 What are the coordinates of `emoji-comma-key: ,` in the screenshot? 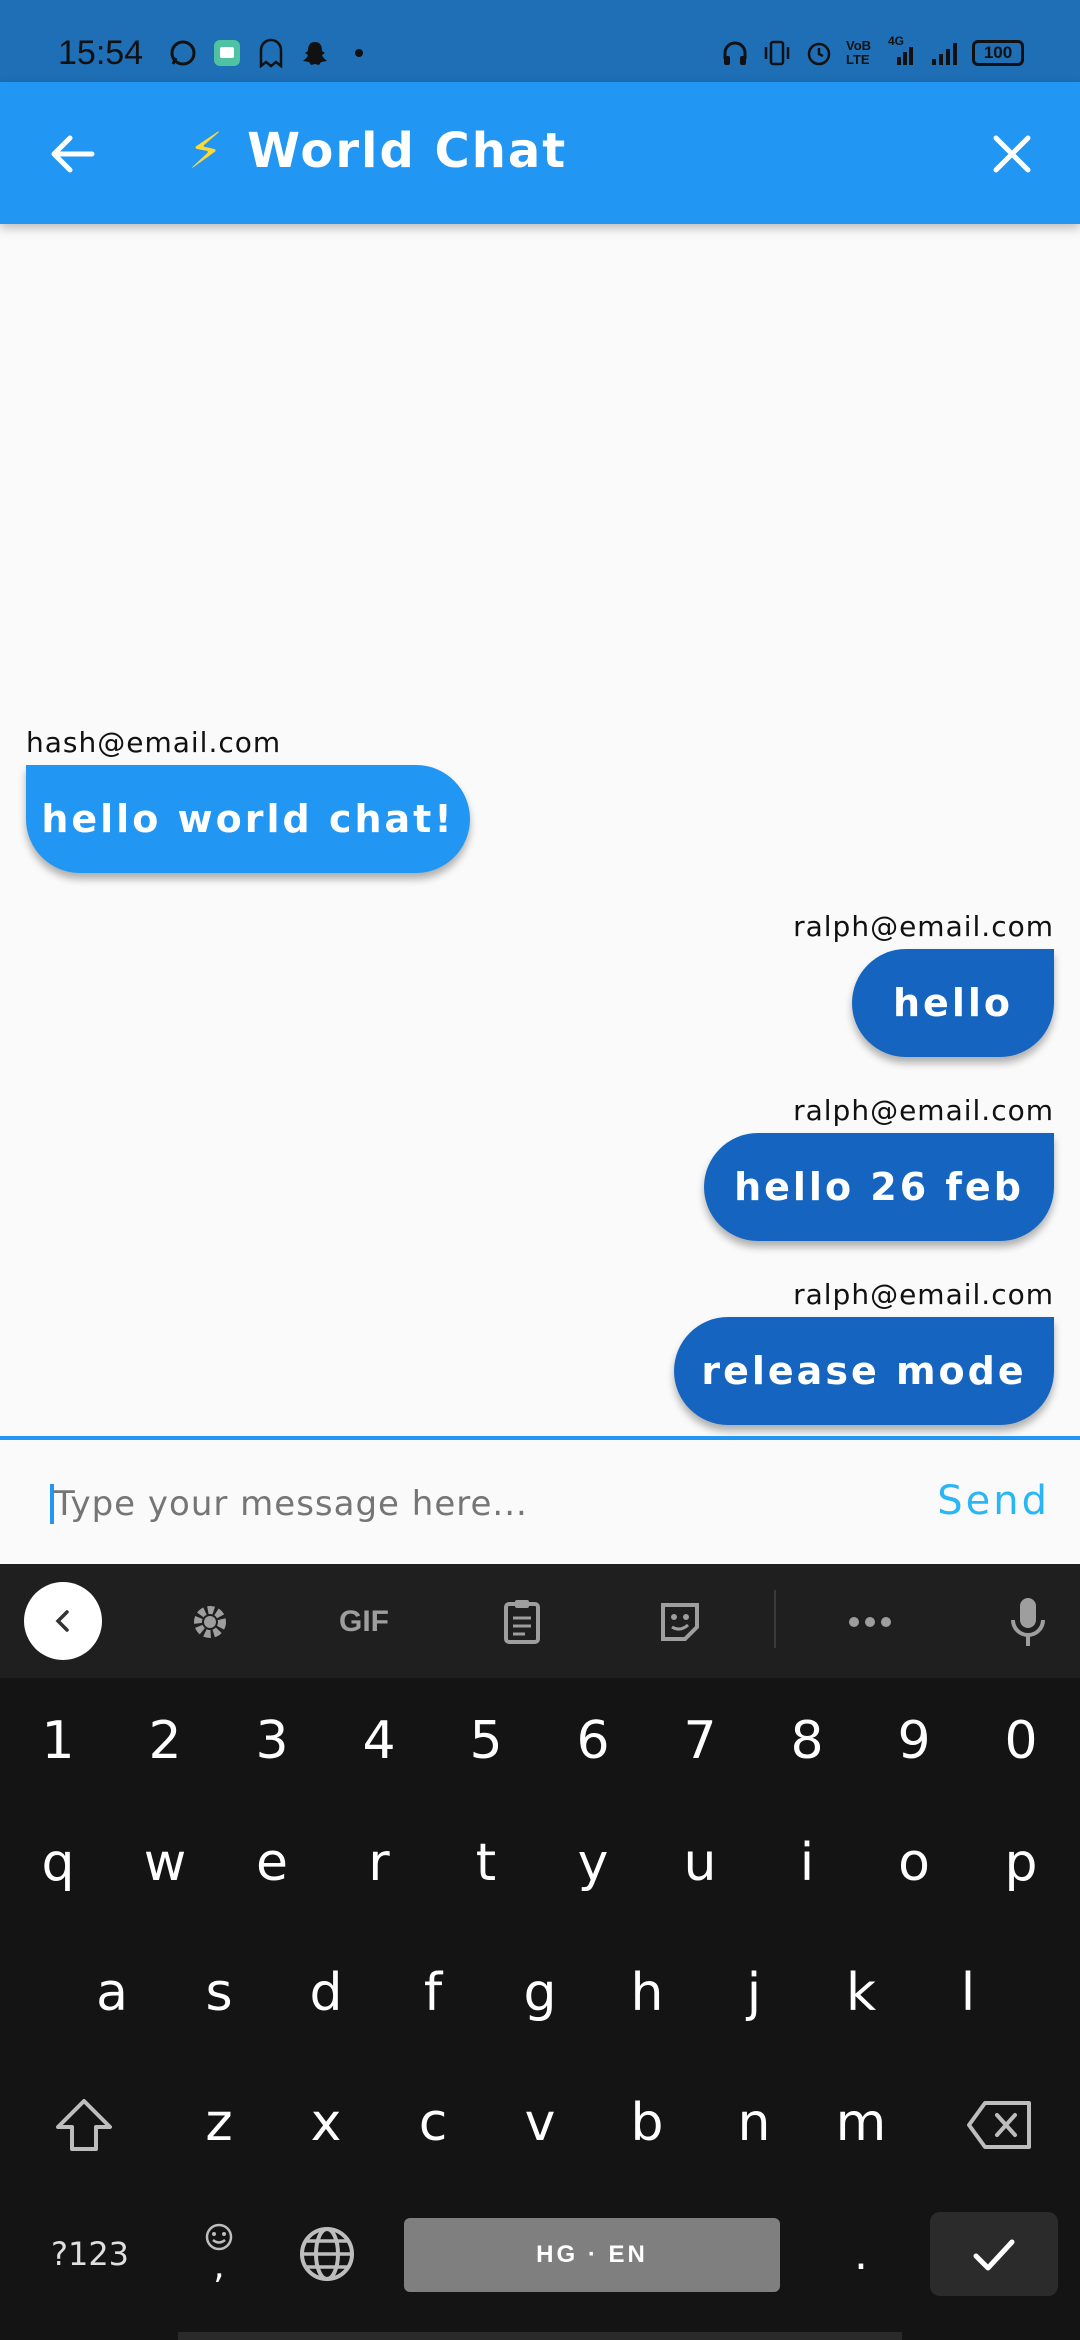 It's located at (219, 2252).